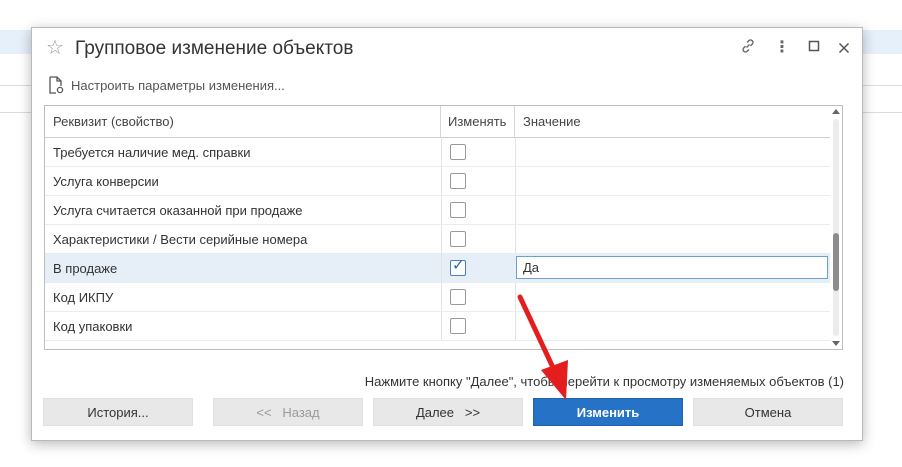 Image resolution: width=902 pixels, height=467 pixels. What do you see at coordinates (243, 121) in the screenshot?
I see `column-header-attribute: Реквизит (свойство)` at bounding box center [243, 121].